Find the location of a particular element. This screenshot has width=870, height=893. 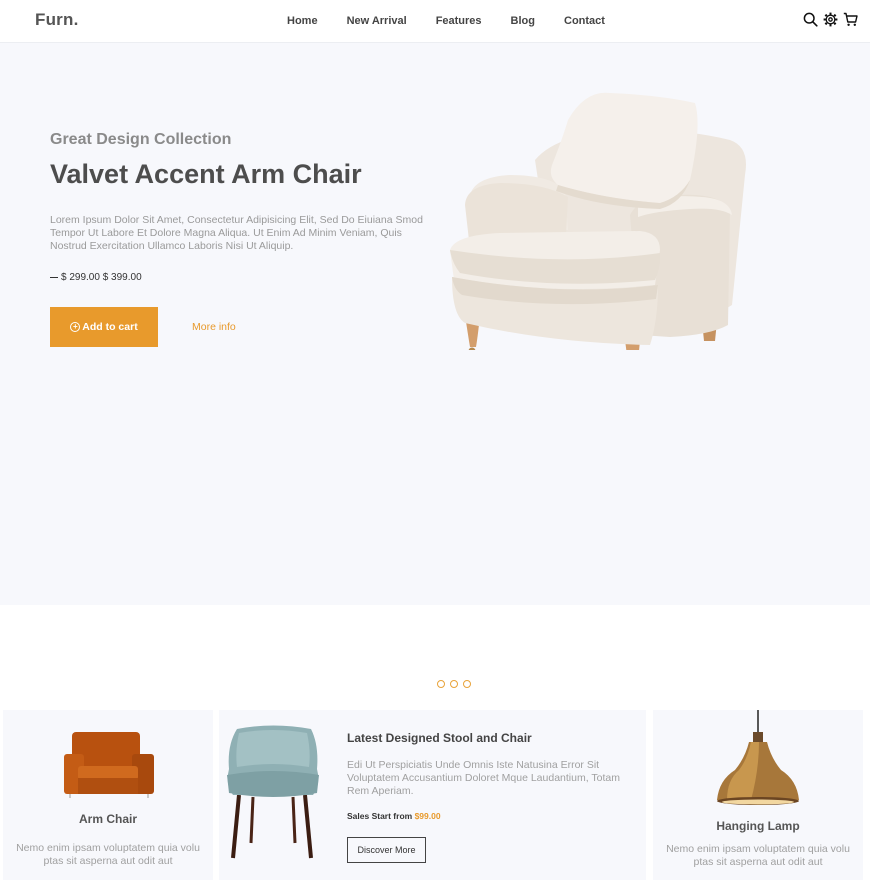

hero-price: $ 299.00 $ 399.00 is located at coordinates (96, 277).